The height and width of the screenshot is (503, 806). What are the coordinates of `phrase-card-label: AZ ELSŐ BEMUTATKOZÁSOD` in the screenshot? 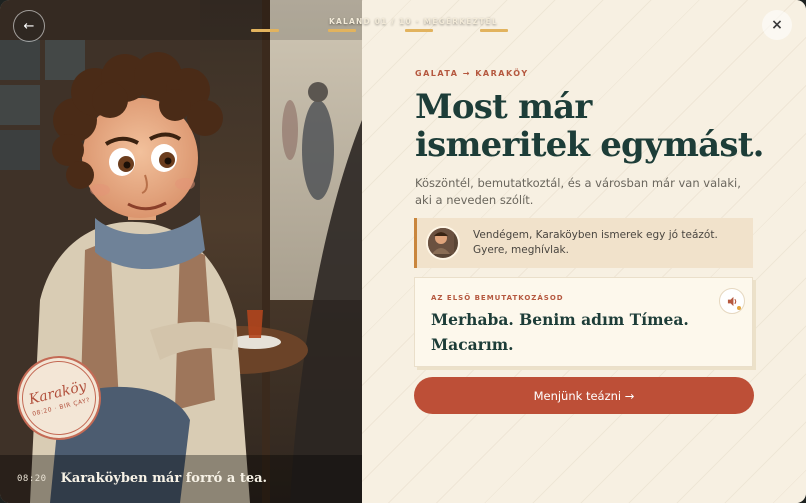 It's located at (497, 298).